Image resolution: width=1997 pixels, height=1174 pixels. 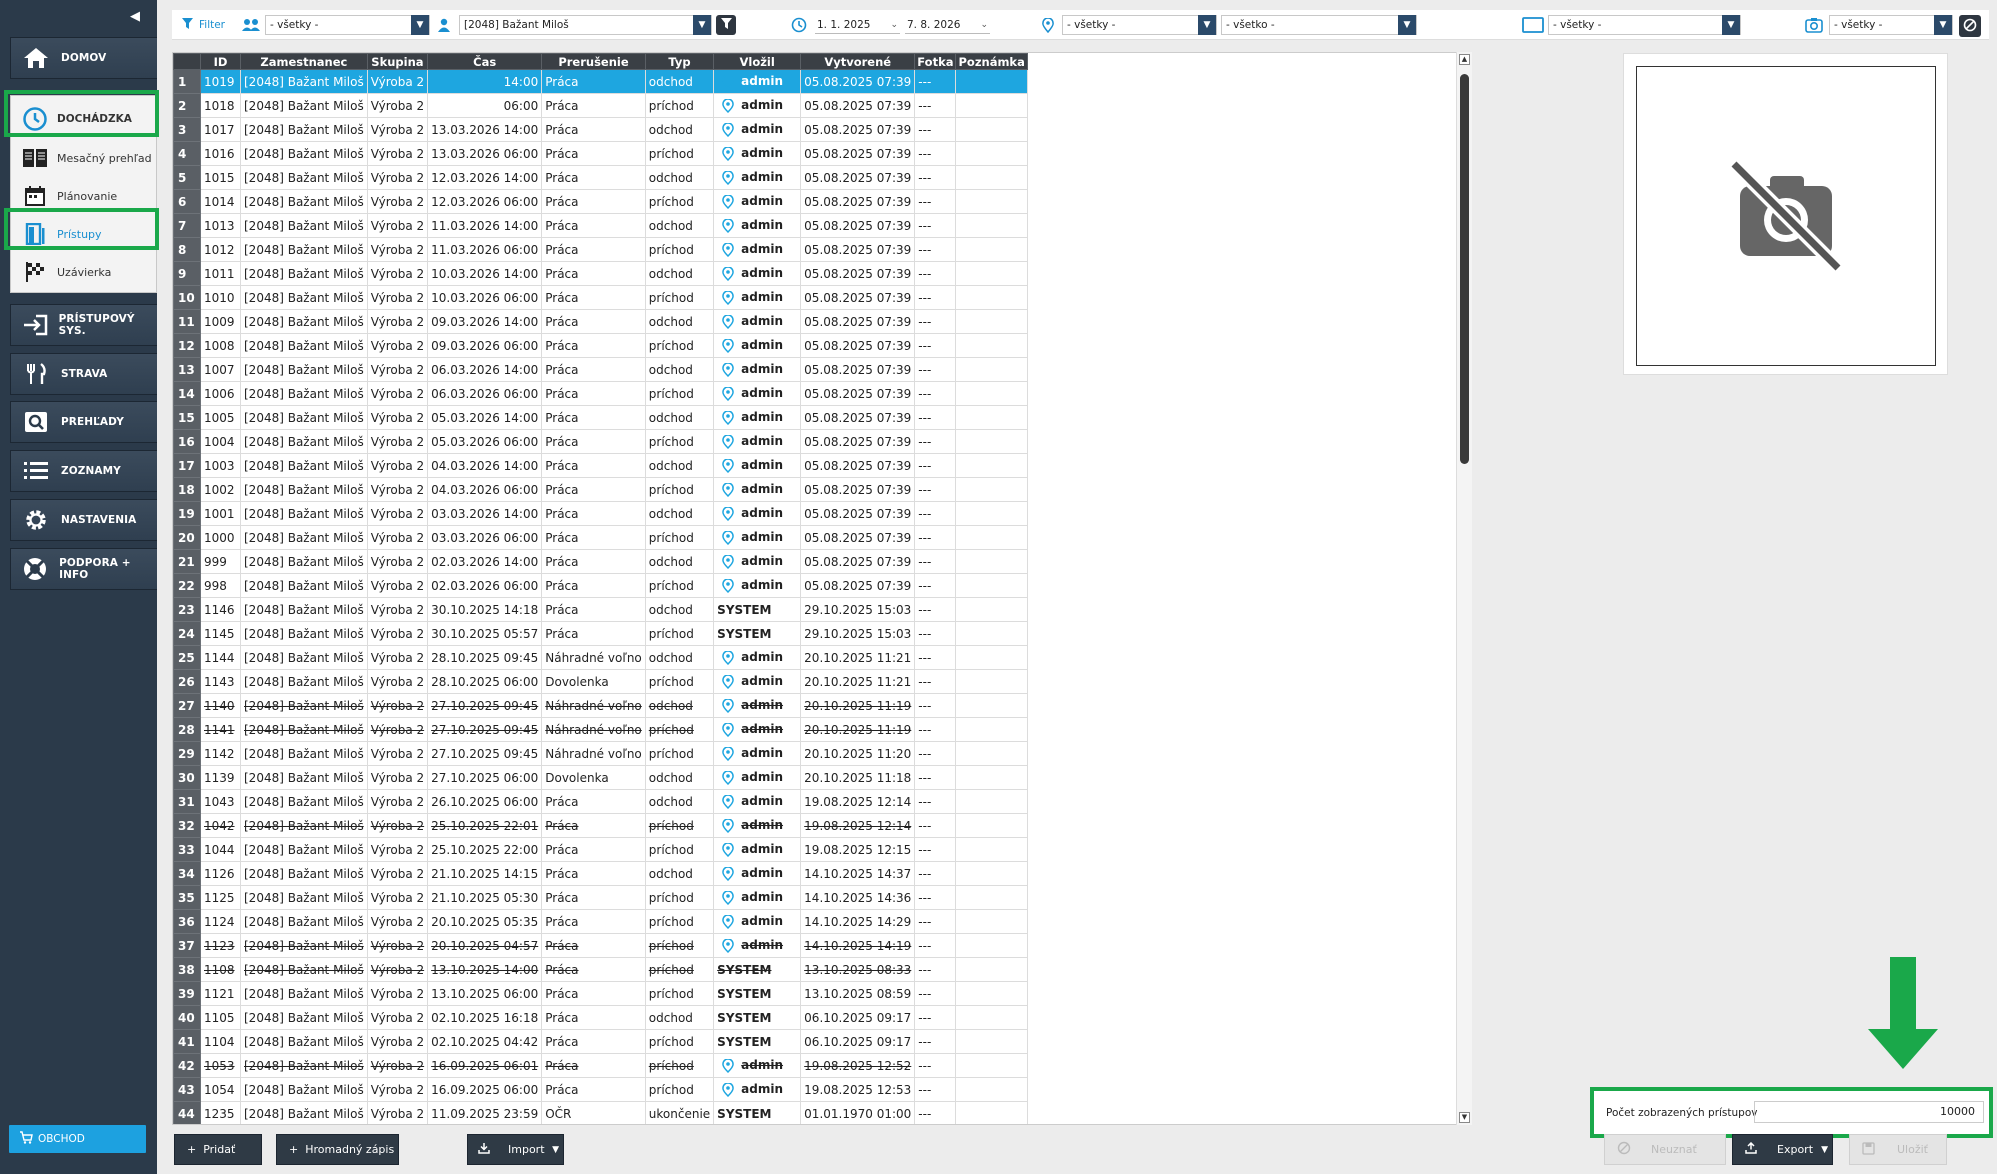 What do you see at coordinates (83, 325) in the screenshot?
I see `nav-pristupovy-sys: PRÍSTUPOVÝ SYS.` at bounding box center [83, 325].